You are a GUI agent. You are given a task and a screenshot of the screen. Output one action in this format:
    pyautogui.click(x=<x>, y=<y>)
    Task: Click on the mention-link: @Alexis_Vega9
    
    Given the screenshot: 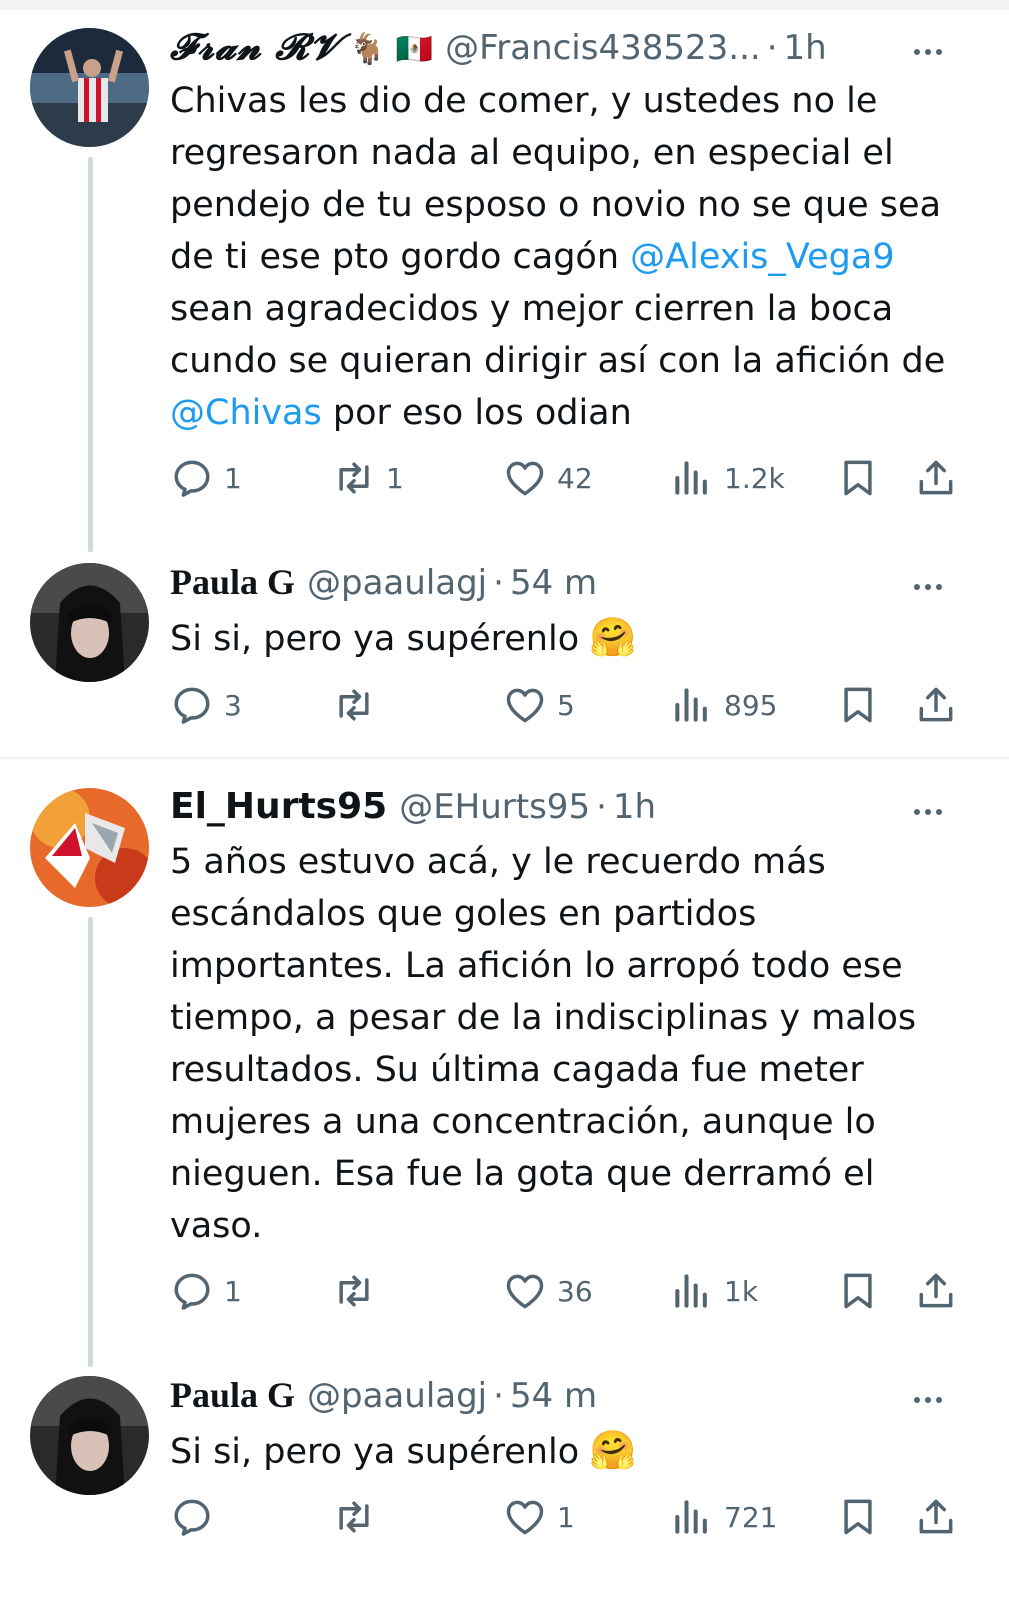 What is the action you would take?
    pyautogui.click(x=762, y=257)
    